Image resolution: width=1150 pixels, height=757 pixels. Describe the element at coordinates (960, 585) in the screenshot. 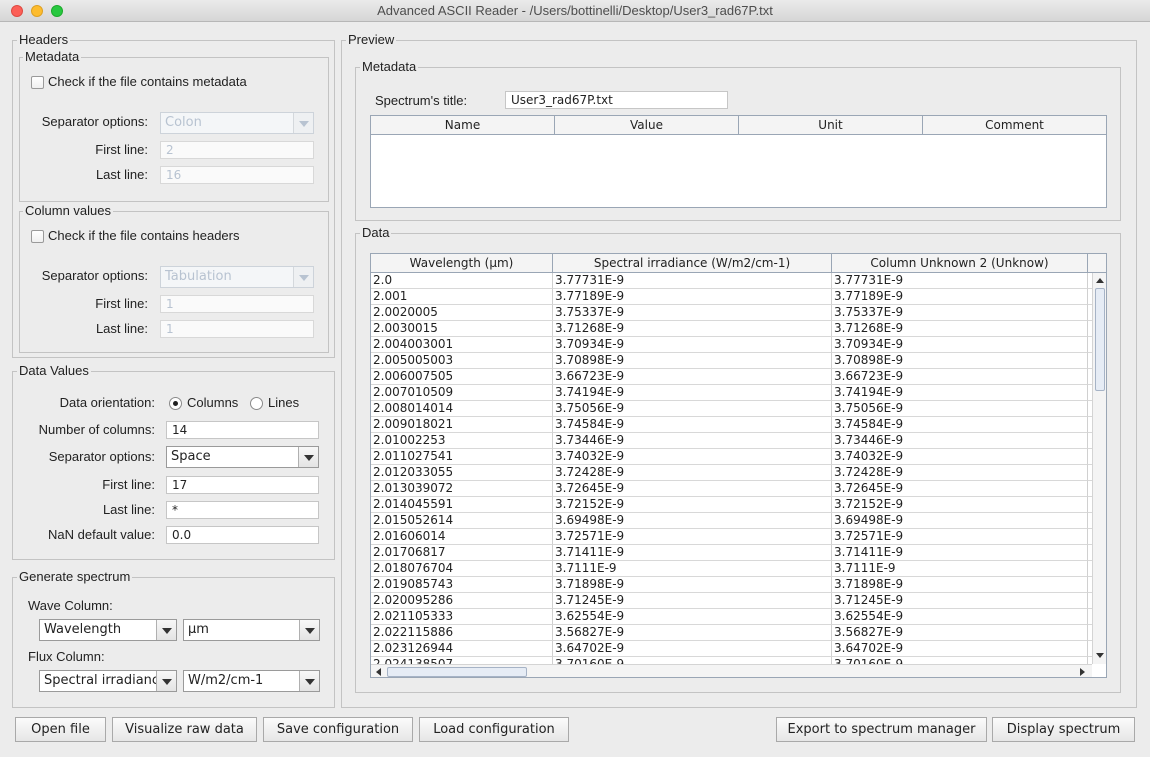

I see `table-cell: 3.71898E-9` at that location.